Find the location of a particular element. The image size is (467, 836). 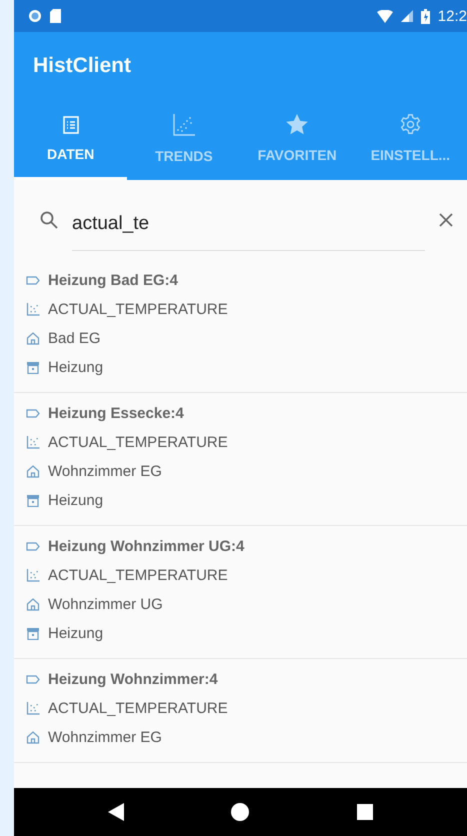

record-icon is located at coordinates (35, 16).